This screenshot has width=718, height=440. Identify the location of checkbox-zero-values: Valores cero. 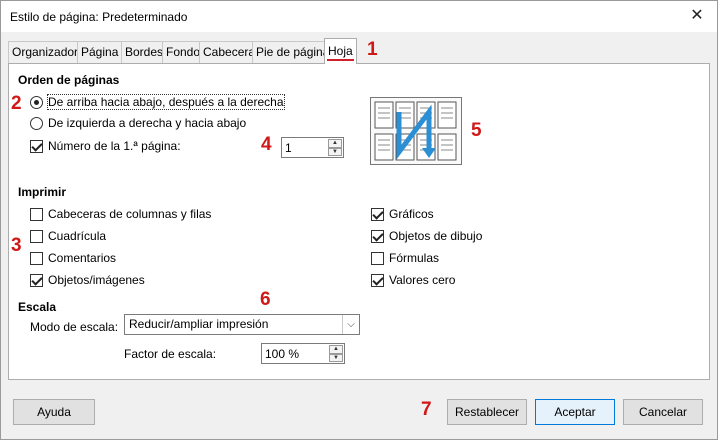
(413, 280).